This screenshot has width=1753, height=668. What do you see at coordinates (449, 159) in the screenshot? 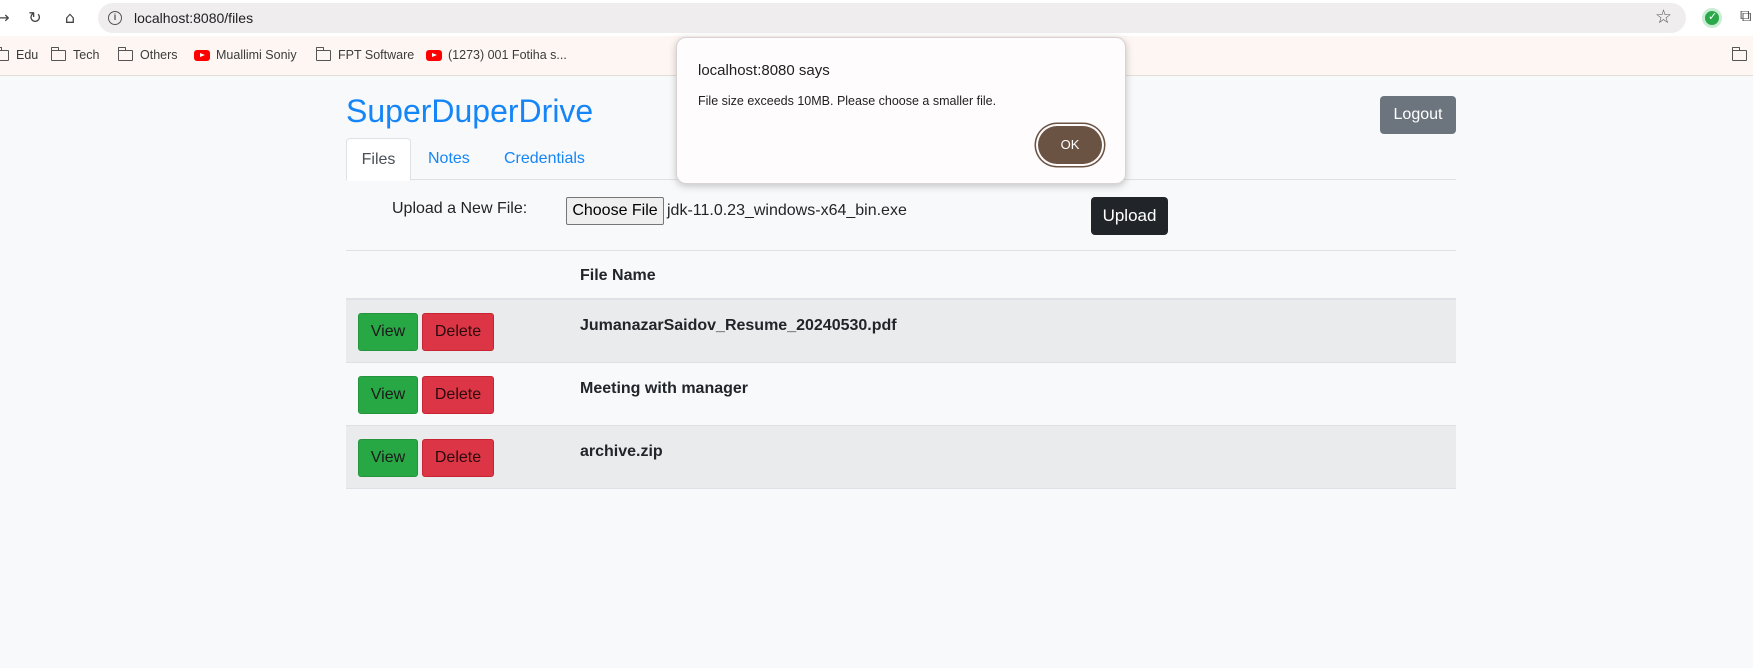
I see `tab-notes: Notes` at bounding box center [449, 159].